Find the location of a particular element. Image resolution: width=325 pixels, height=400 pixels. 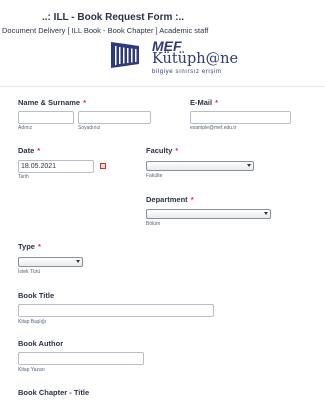

faculty-label: Faculty * is located at coordinates (162, 150).